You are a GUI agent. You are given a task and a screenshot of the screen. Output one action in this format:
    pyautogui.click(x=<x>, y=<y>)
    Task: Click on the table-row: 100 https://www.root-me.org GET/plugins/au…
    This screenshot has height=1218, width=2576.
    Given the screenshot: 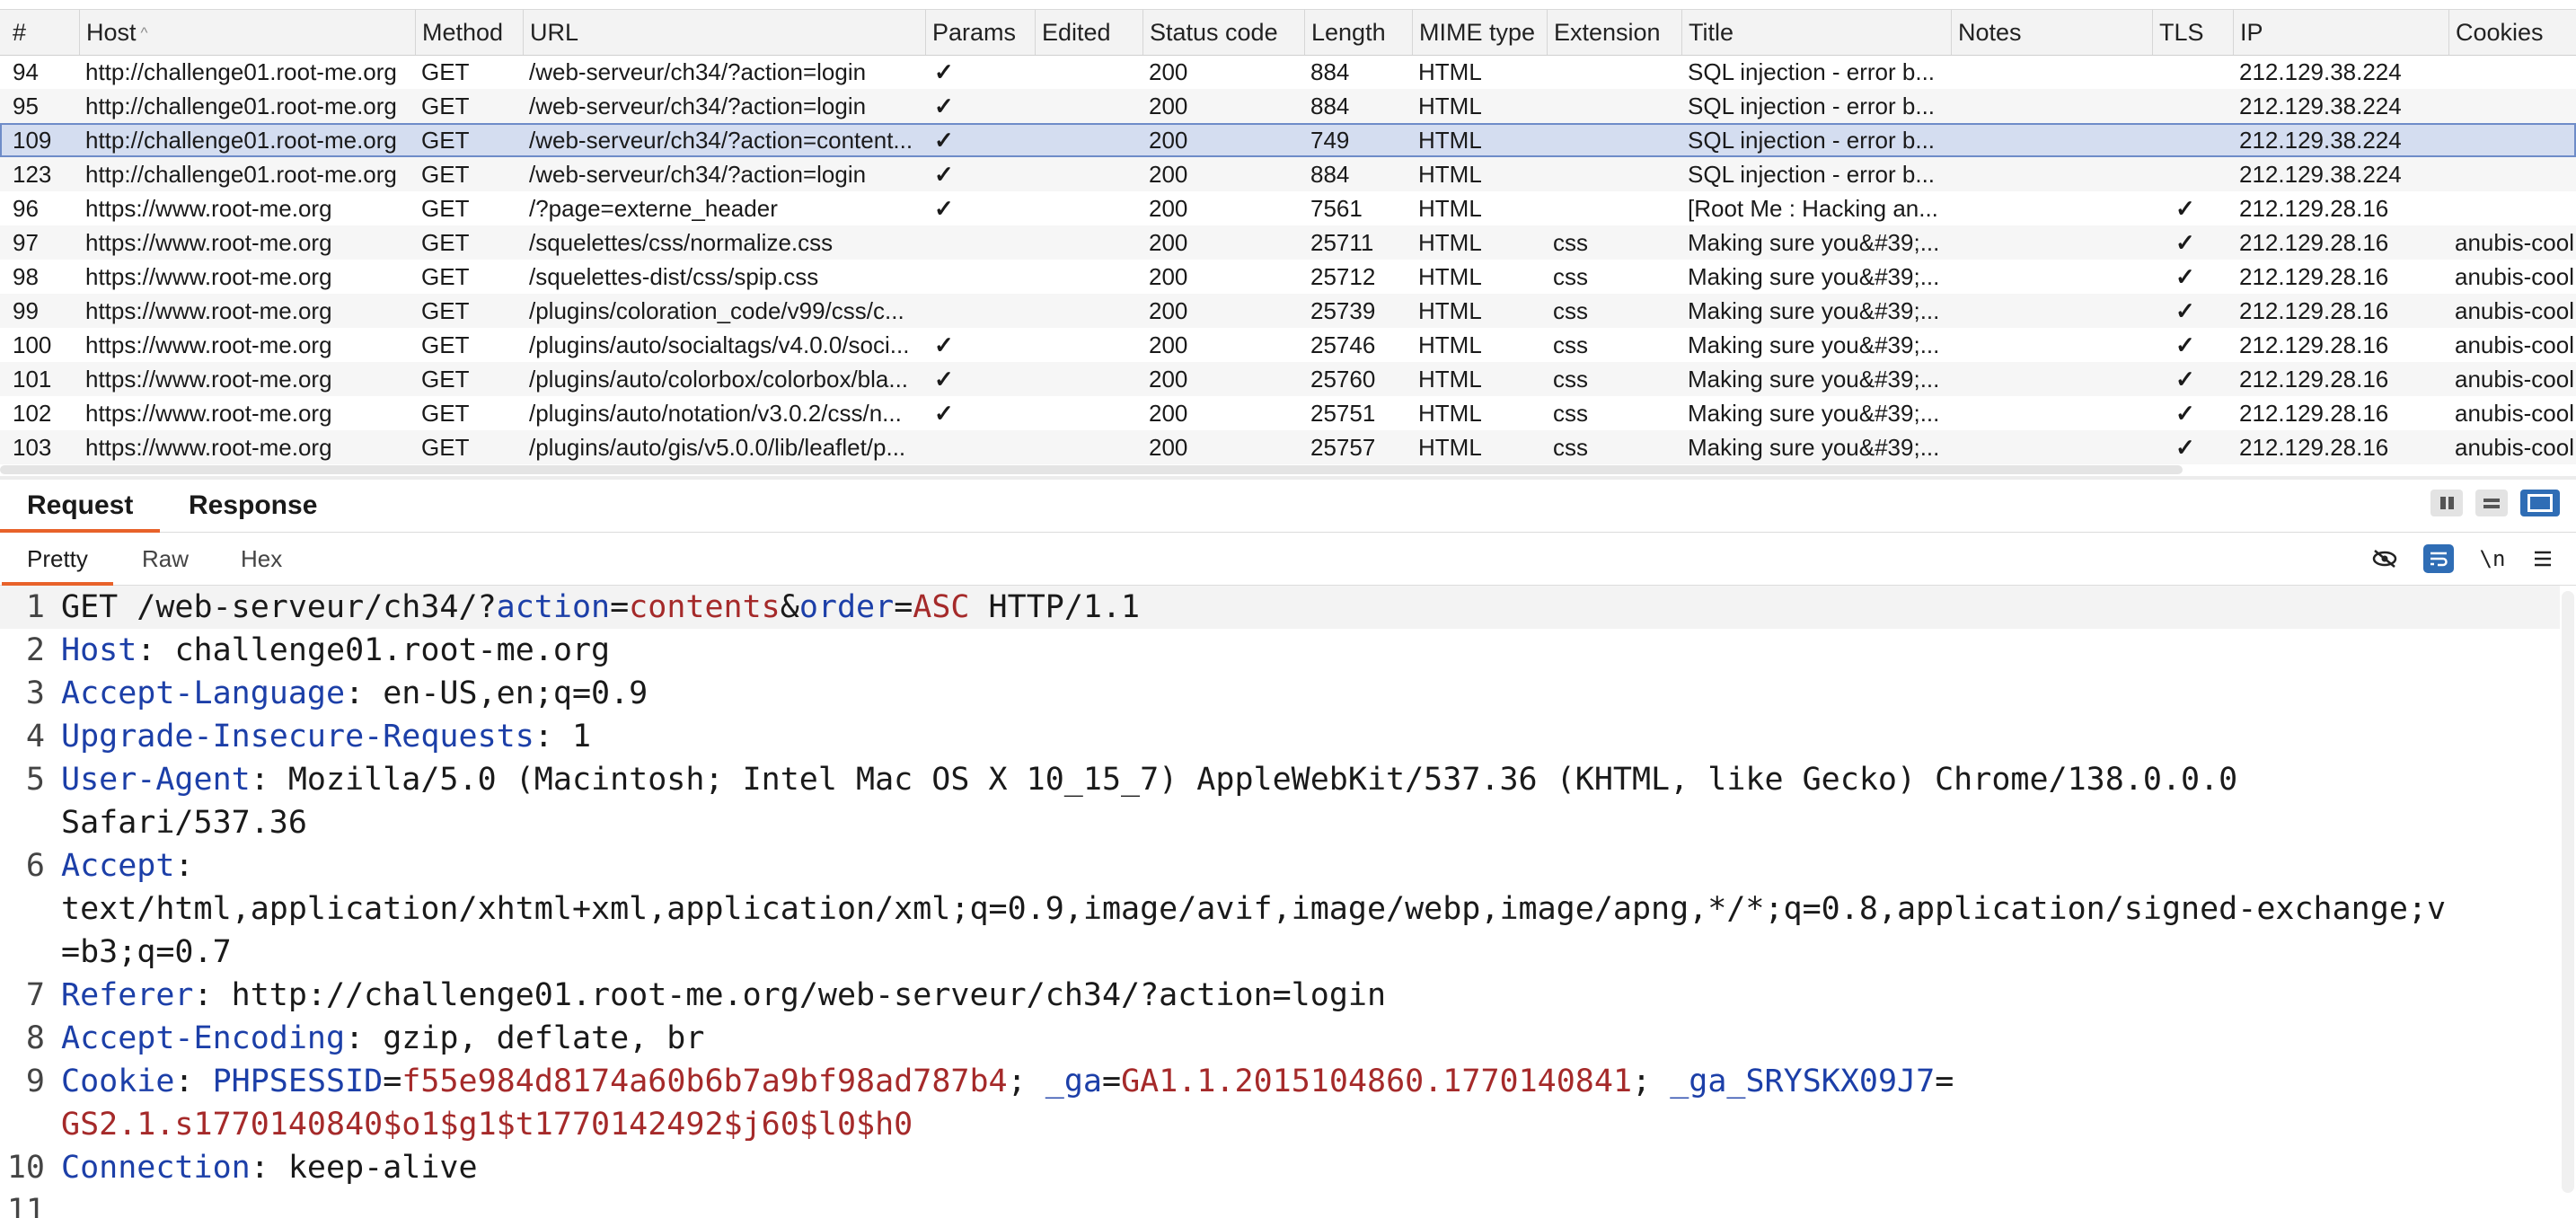 What is the action you would take?
    pyautogui.click(x=1288, y=345)
    